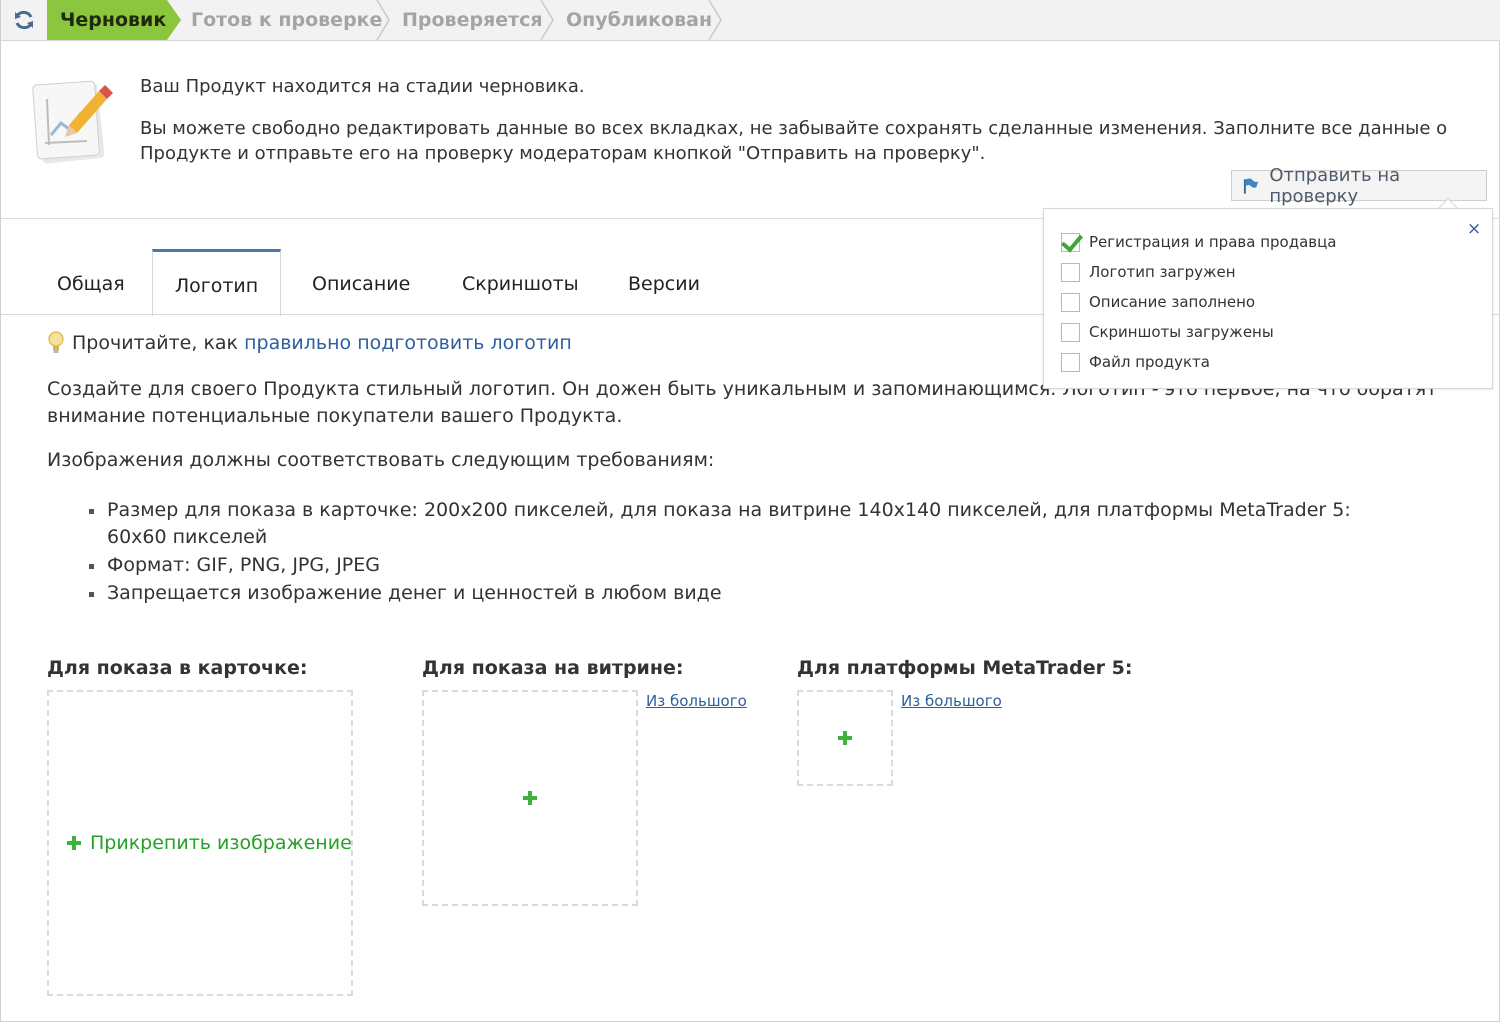 The image size is (1500, 1022). Describe the element at coordinates (155, 343) in the screenshot. I see `tip-text: Прочитайте, как` at that location.